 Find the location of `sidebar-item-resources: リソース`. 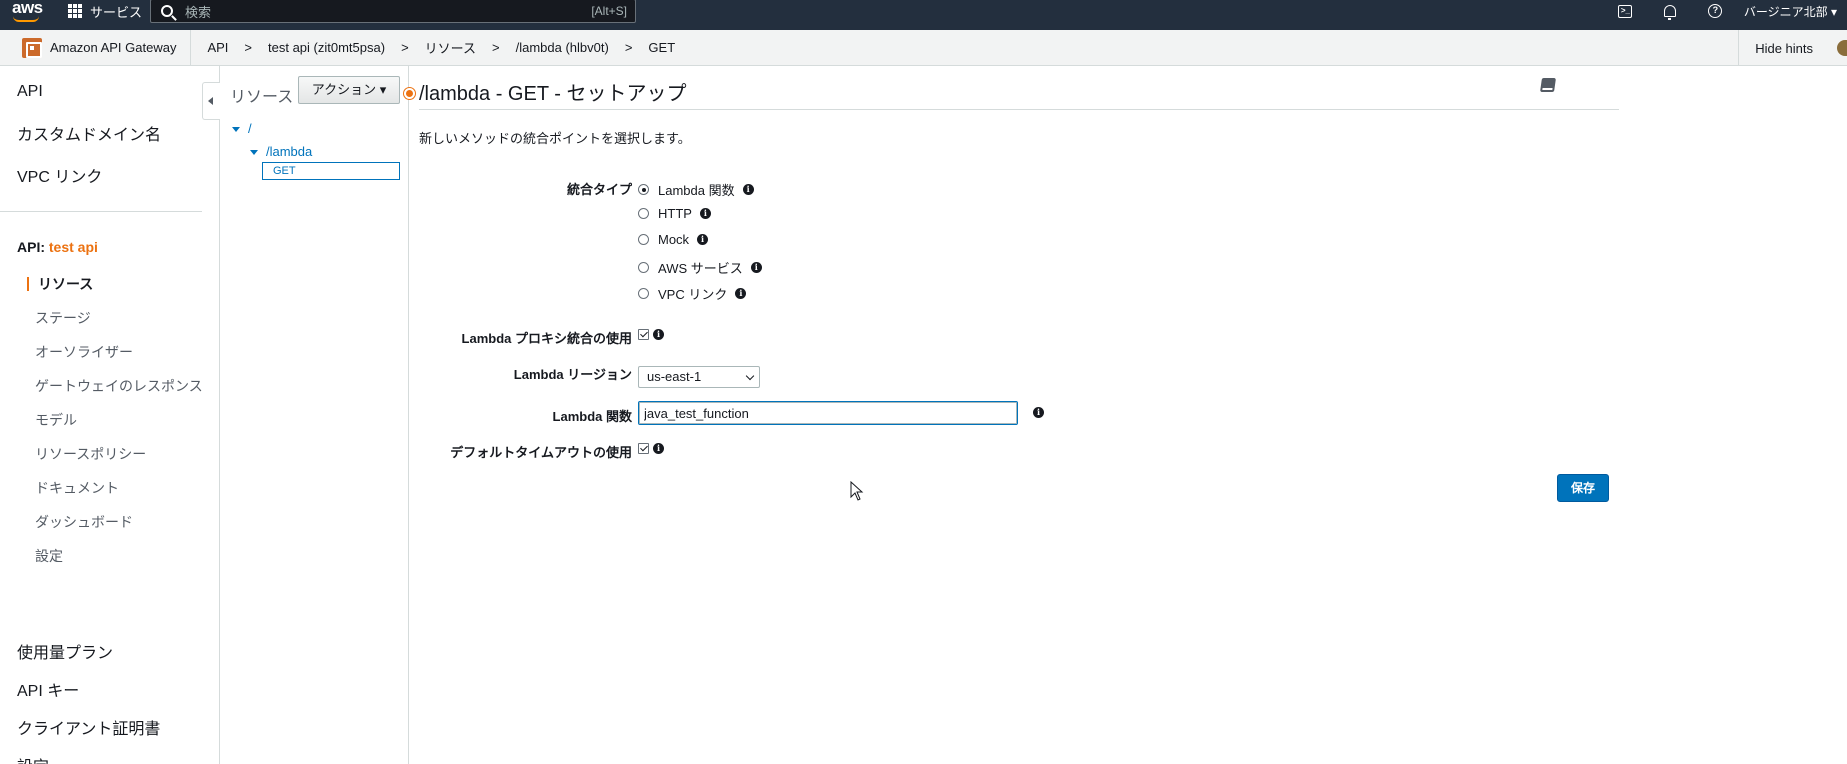

sidebar-item-resources: リソース is located at coordinates (101, 291).